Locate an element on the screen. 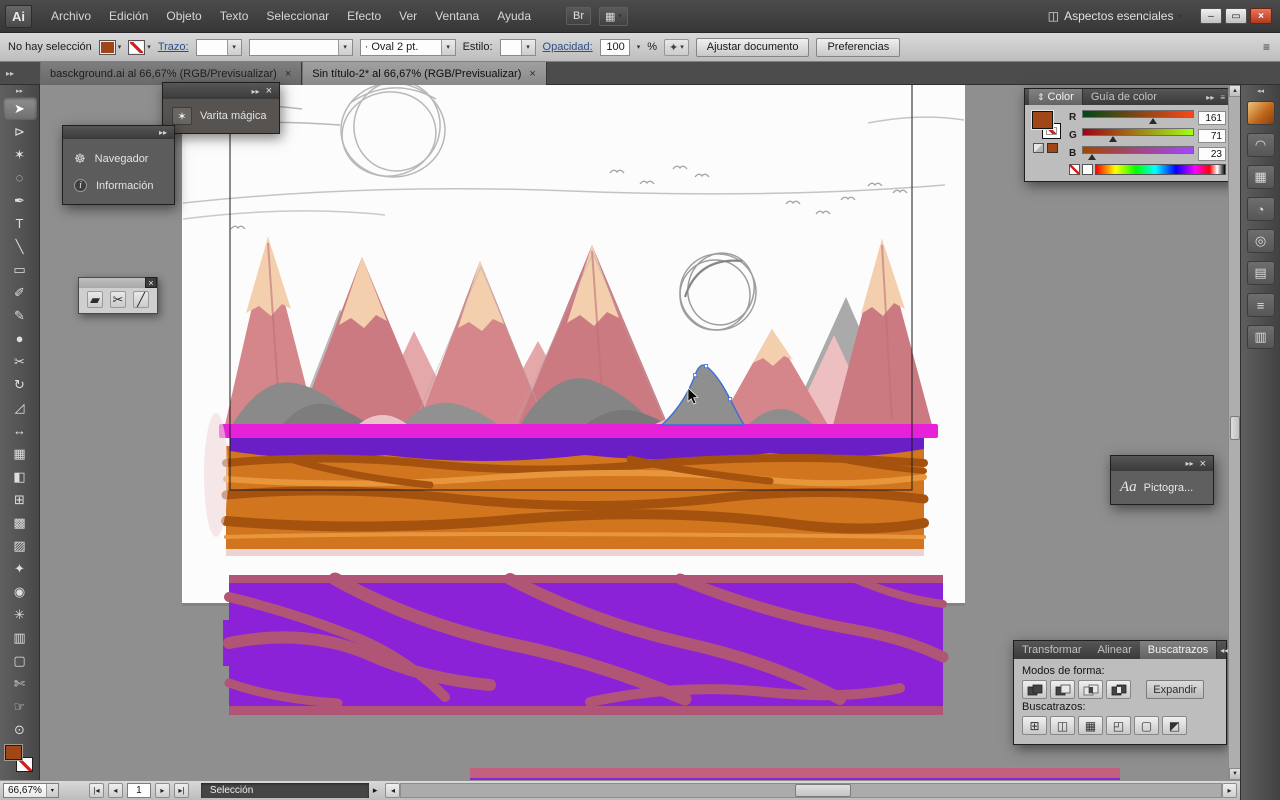  tab-color-guide: Guía de color is located at coordinates (1124, 97).